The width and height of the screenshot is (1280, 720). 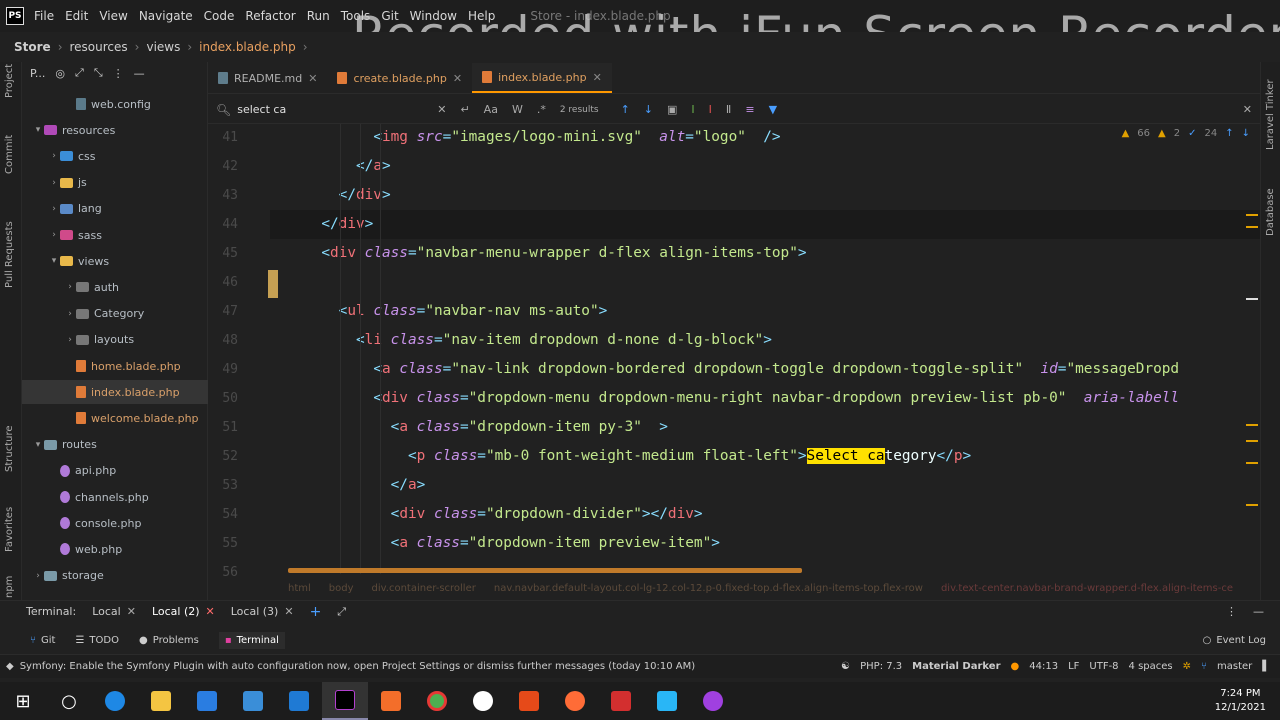 I want to click on line-number: 44, so click(x=223, y=224).